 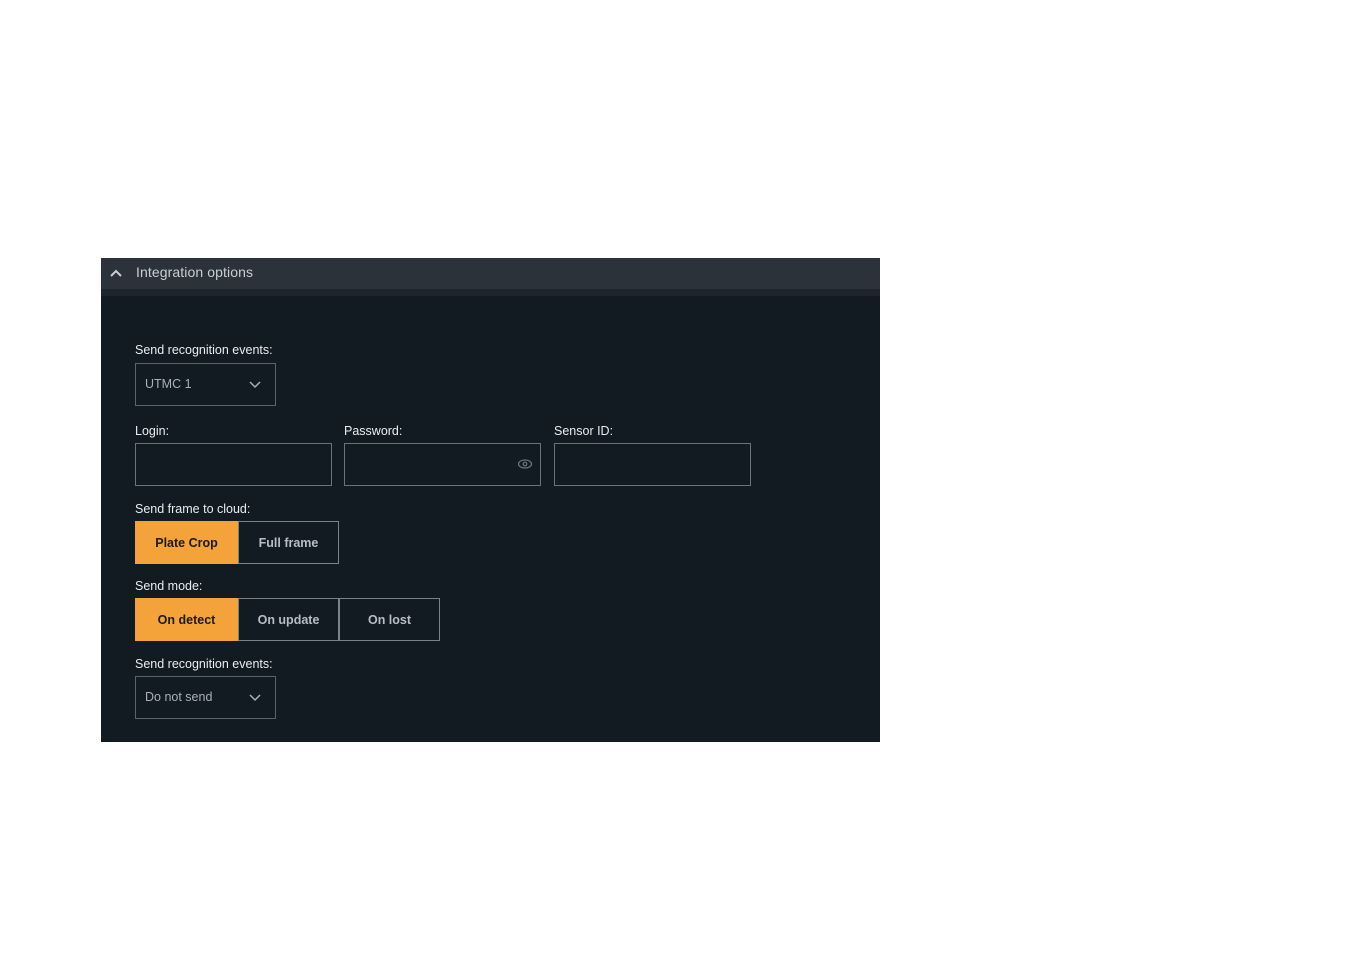 I want to click on password-label: Password:, so click(x=373, y=431).